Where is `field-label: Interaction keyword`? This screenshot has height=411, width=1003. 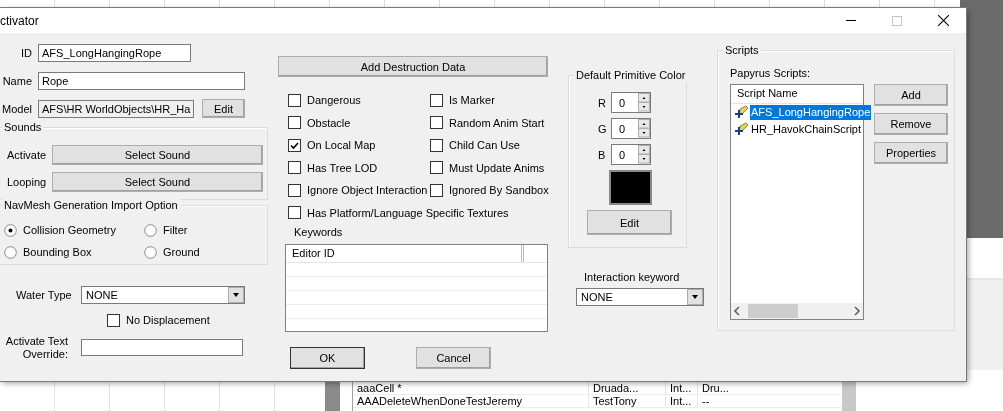
field-label: Interaction keyword is located at coordinates (632, 277).